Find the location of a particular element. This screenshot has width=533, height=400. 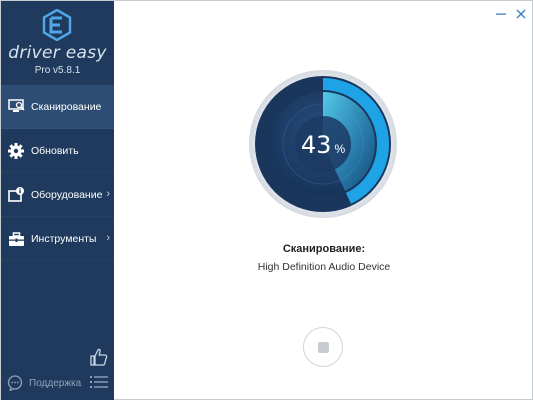

toolbox-icon is located at coordinates (16, 239).